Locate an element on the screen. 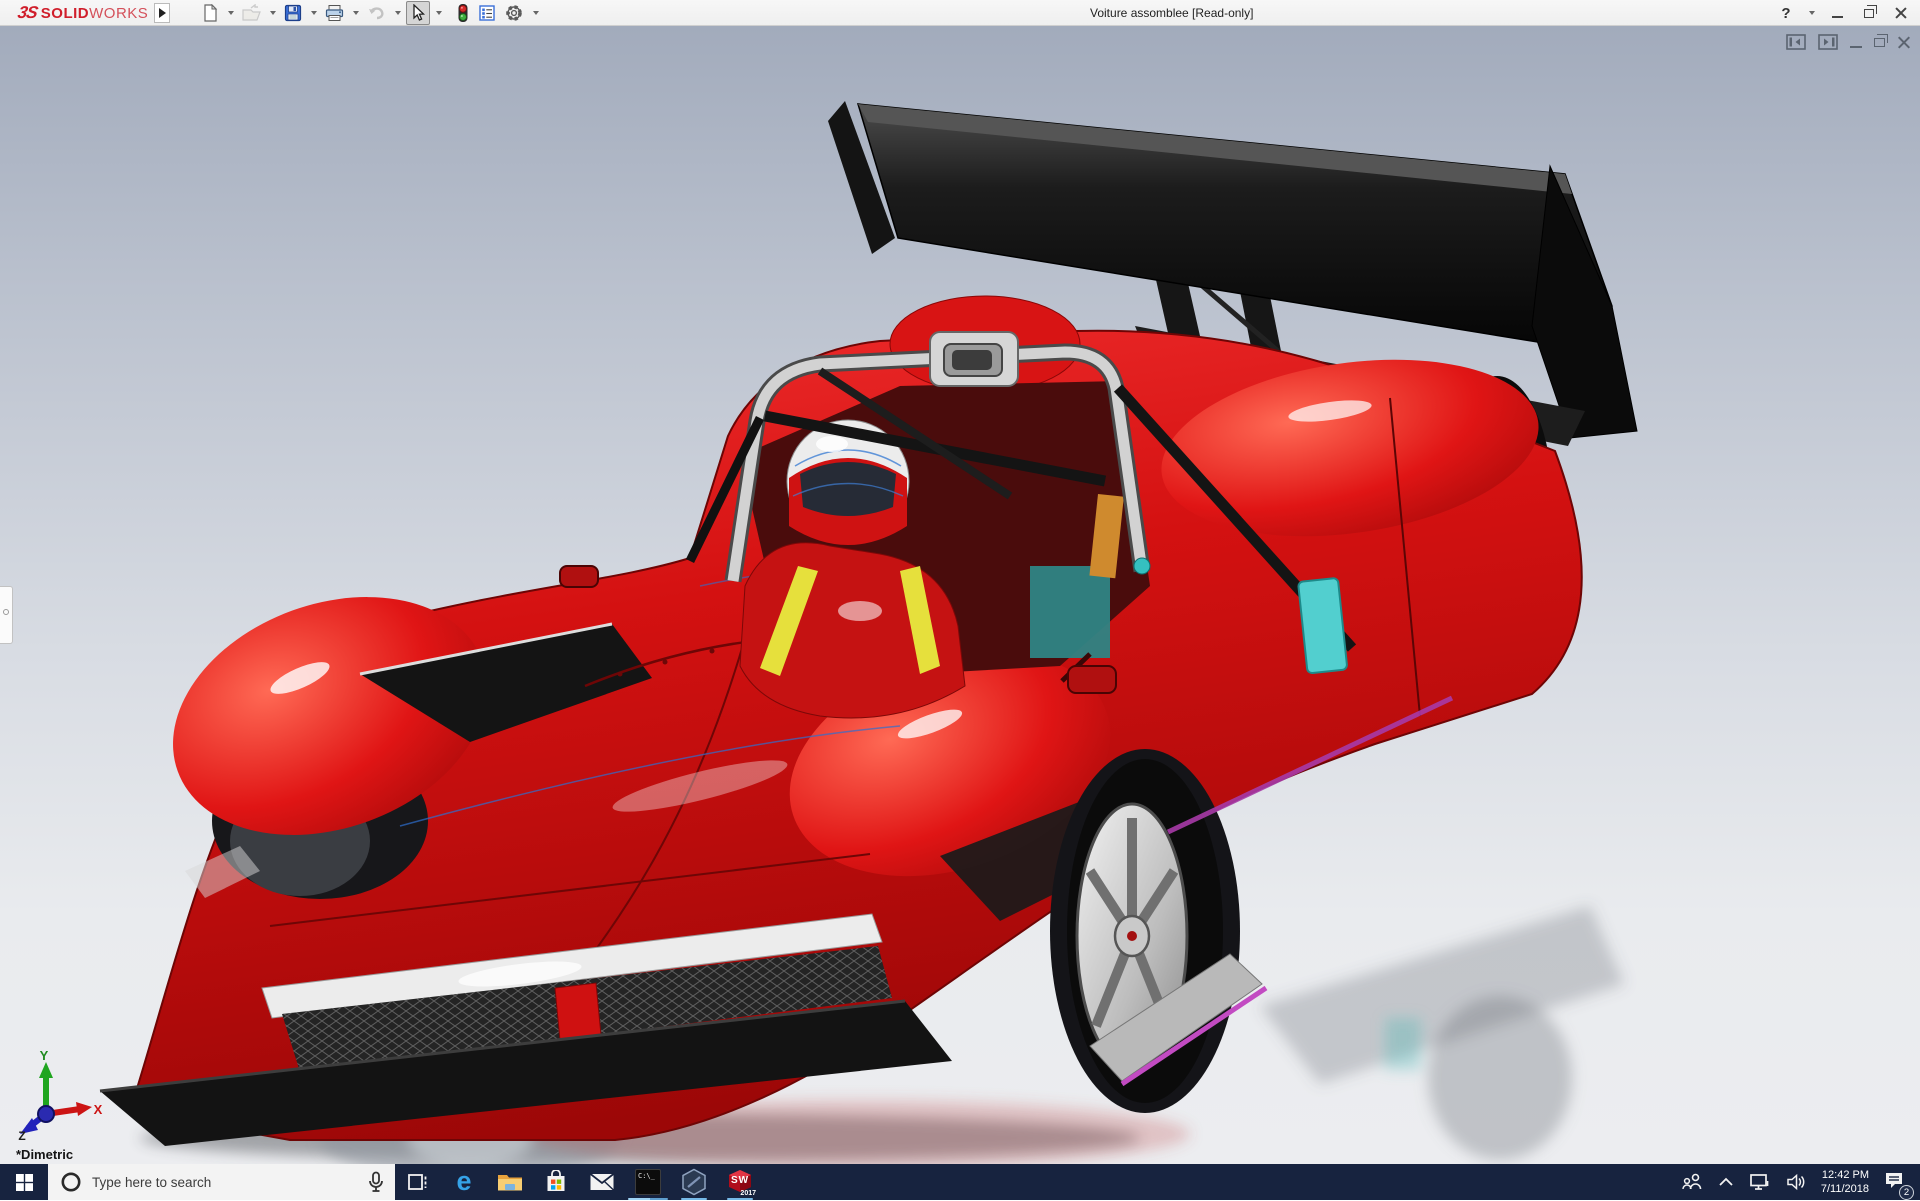  print-button is located at coordinates (334, 13).